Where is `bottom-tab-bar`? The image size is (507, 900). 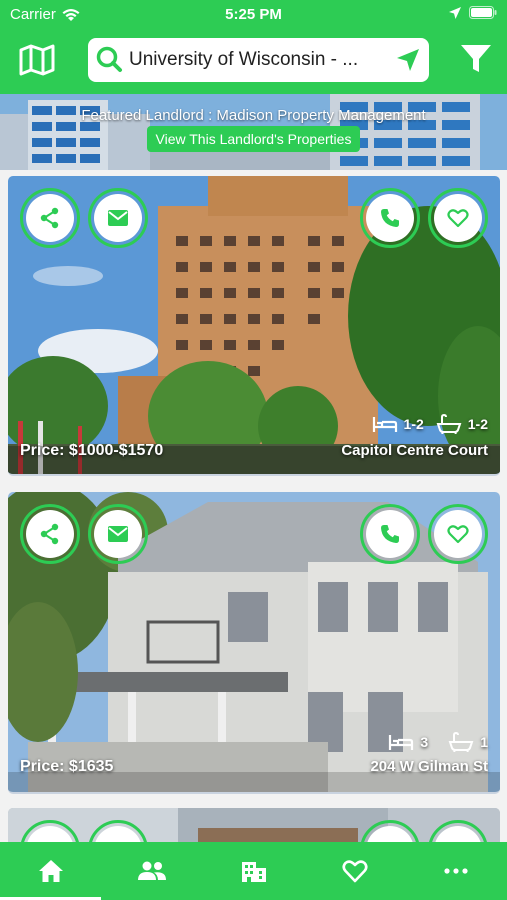
bottom-tab-bar is located at coordinates (253, 871).